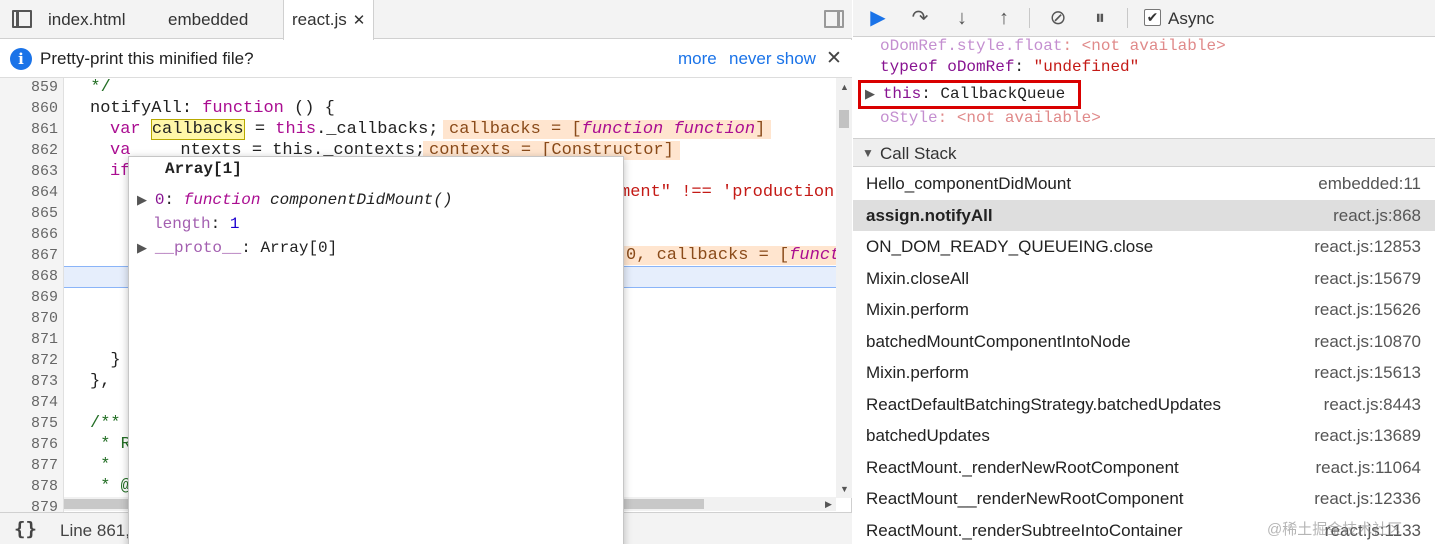  Describe the element at coordinates (1367, 342) in the screenshot. I see `call-frame-location: react.js:10870` at that location.